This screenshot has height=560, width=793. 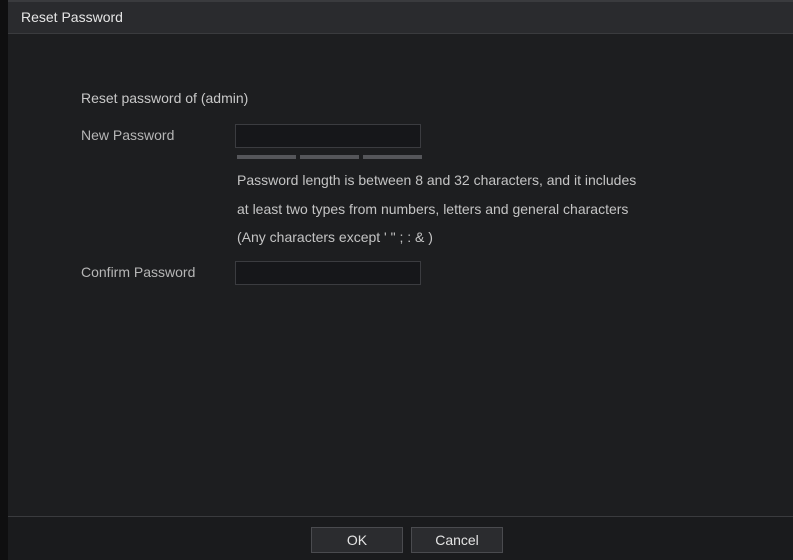 I want to click on strength-segment-medium, so click(x=329, y=157).